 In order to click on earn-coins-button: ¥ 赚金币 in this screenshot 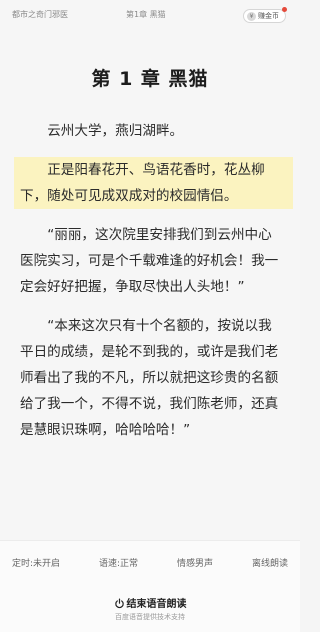, I will do `click(265, 15)`.